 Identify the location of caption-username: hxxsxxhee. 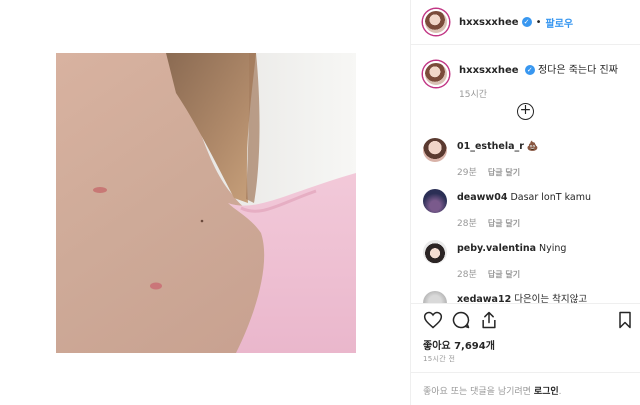
(489, 70).